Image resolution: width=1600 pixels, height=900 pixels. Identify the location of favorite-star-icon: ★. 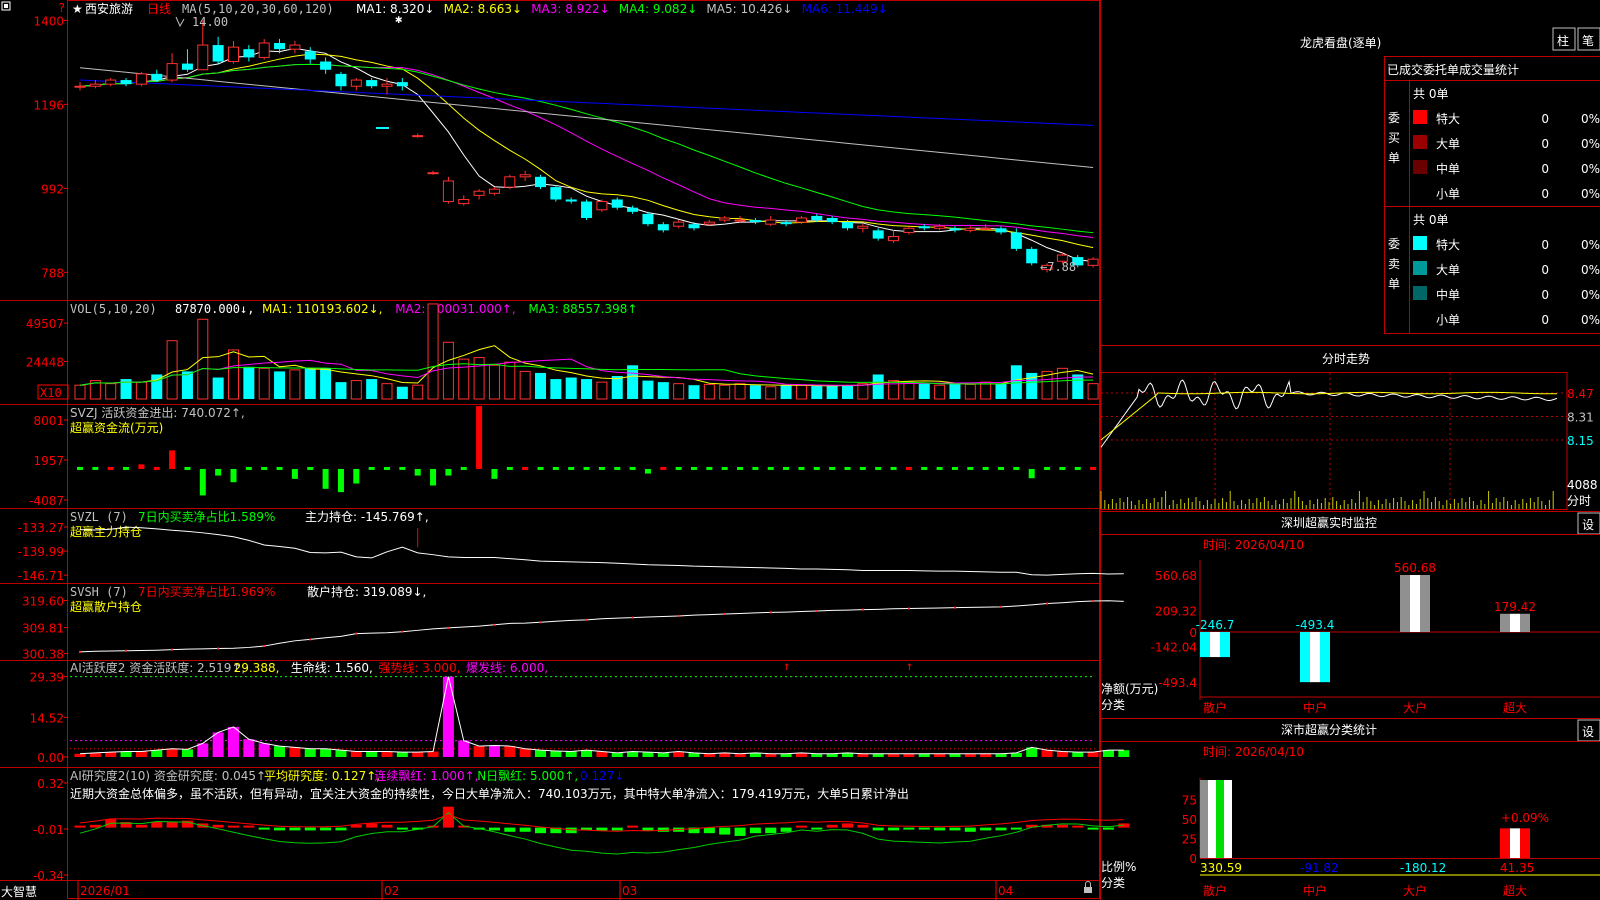
(77, 9).